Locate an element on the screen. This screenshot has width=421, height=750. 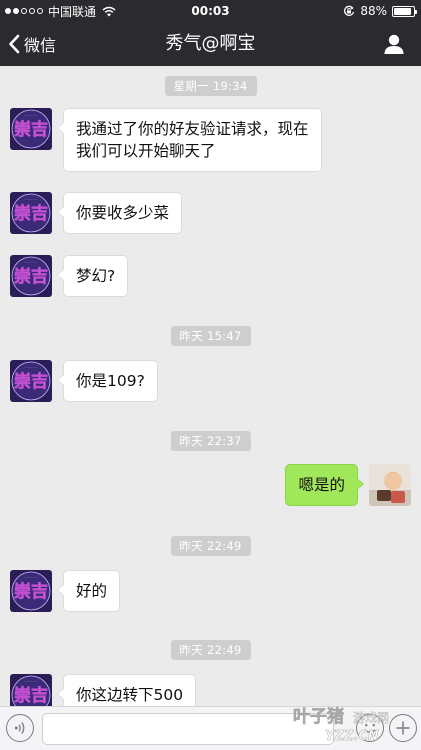
wifi-icon is located at coordinates (109, 11).